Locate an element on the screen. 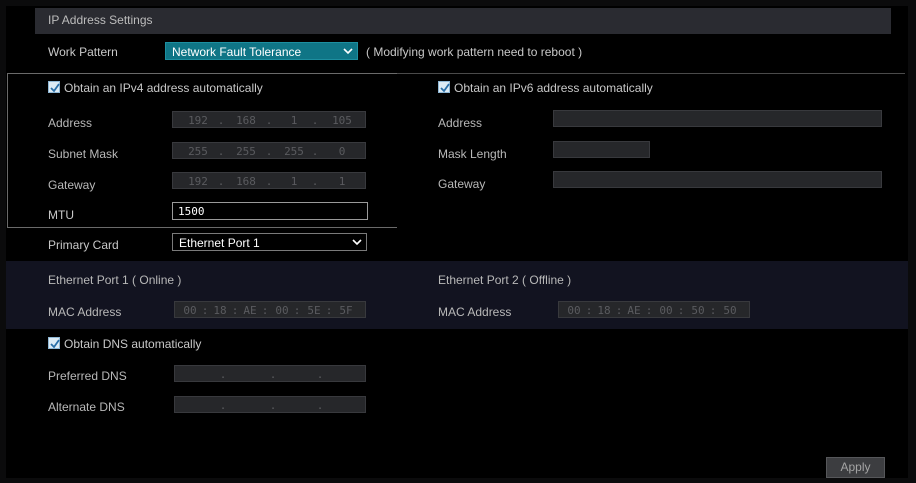  dns-auto-checkbox is located at coordinates (54, 343).